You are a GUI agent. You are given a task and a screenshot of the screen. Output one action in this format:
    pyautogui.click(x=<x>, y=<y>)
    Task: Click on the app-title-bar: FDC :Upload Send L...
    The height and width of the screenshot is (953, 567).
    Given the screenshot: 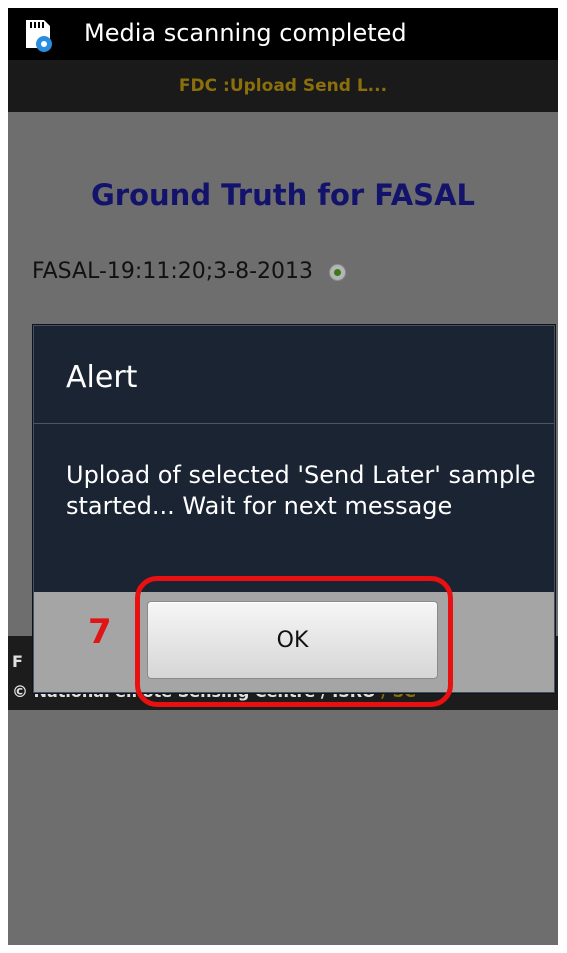 What is the action you would take?
    pyautogui.click(x=283, y=86)
    